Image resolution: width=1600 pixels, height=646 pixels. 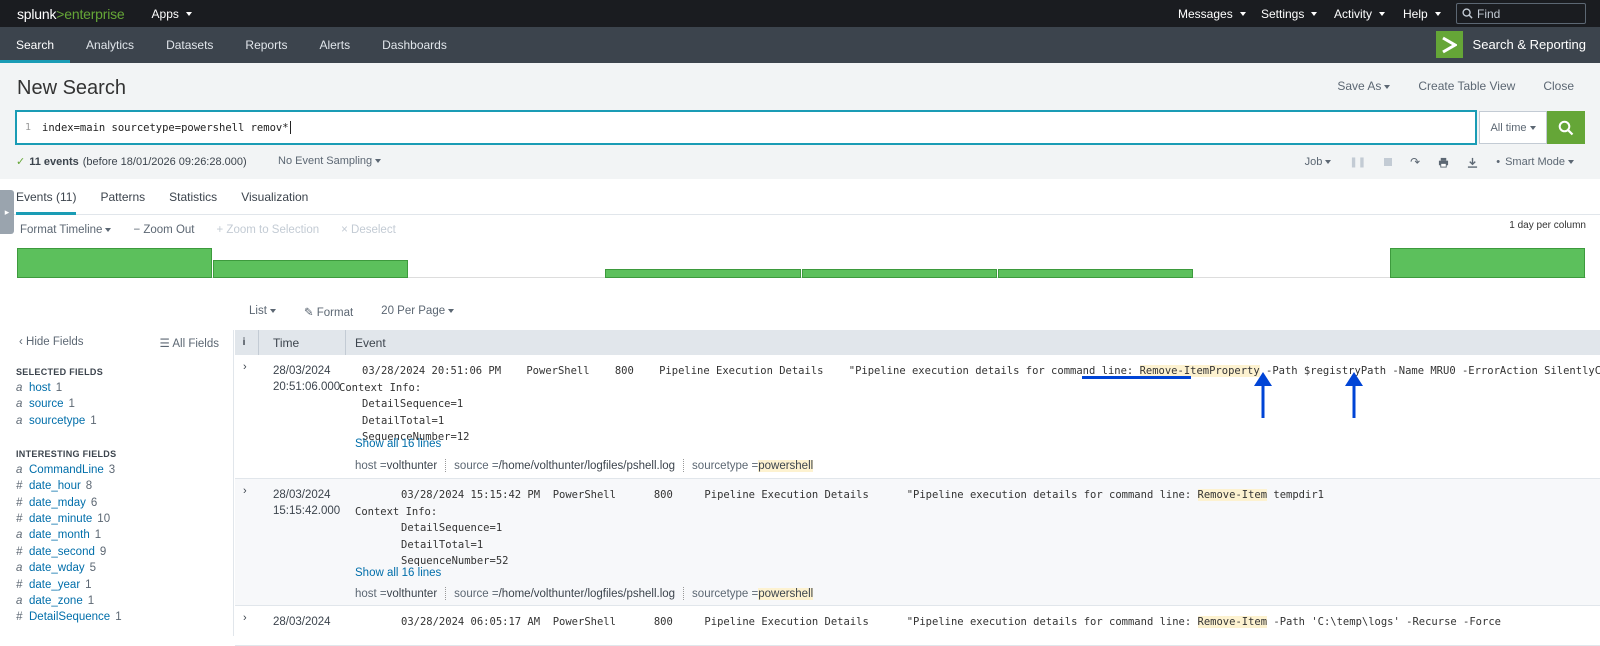 What do you see at coordinates (1388, 162) in the screenshot?
I see `stop-icon` at bounding box center [1388, 162].